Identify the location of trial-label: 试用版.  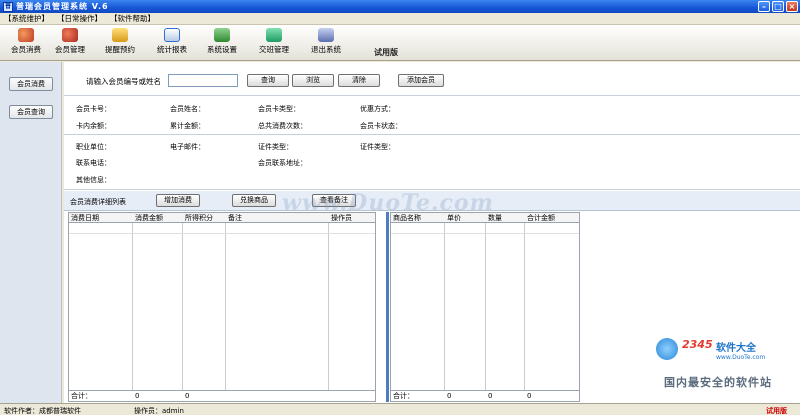
(386, 52).